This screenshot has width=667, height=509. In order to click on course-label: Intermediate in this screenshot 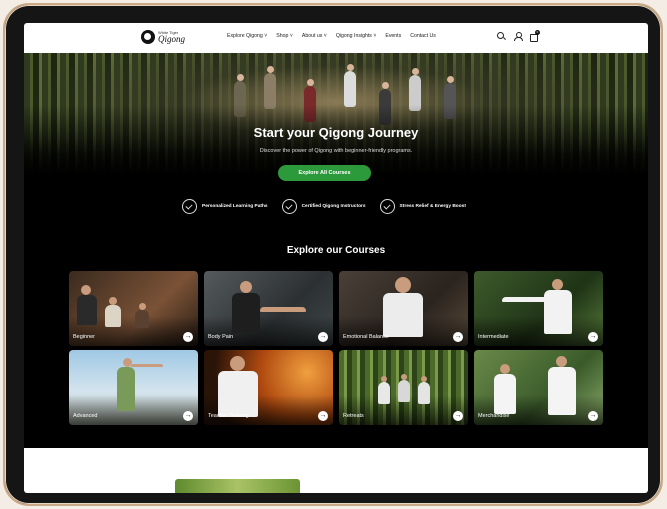, I will do `click(493, 337)`.